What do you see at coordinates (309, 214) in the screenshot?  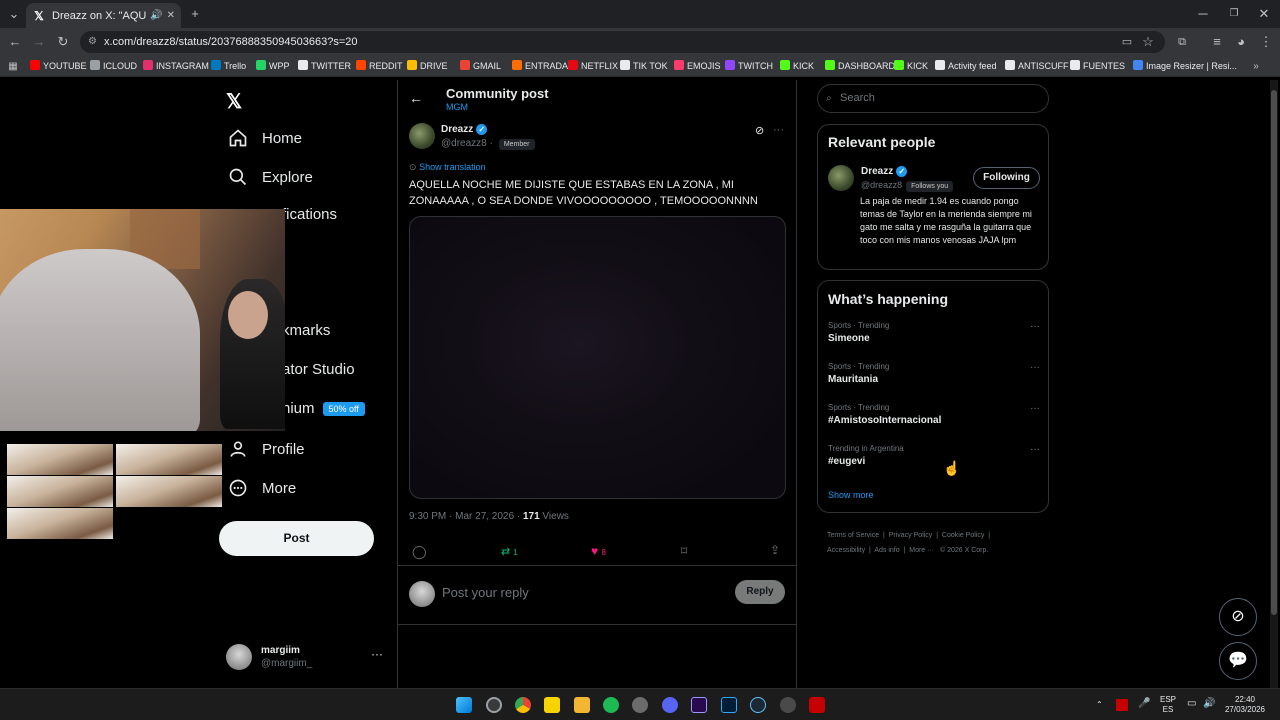 I see `nav-notifications: fications` at bounding box center [309, 214].